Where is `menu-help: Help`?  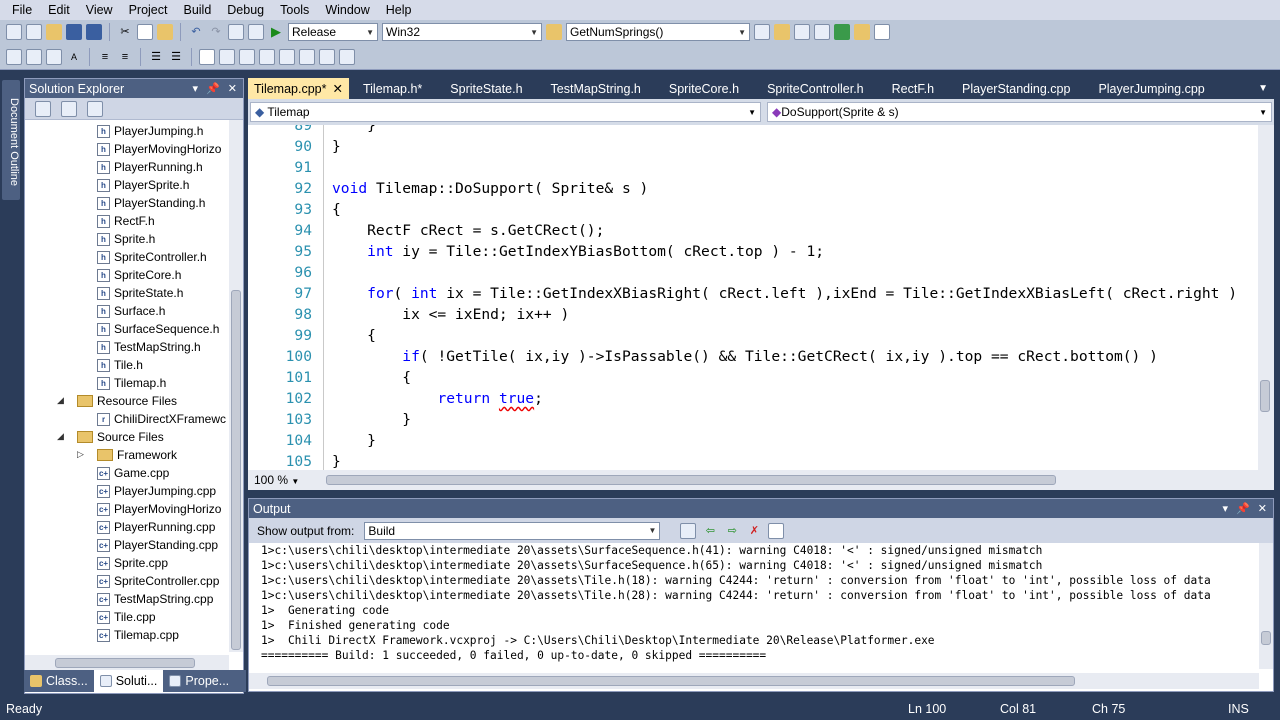
menu-help: Help is located at coordinates (399, 10).